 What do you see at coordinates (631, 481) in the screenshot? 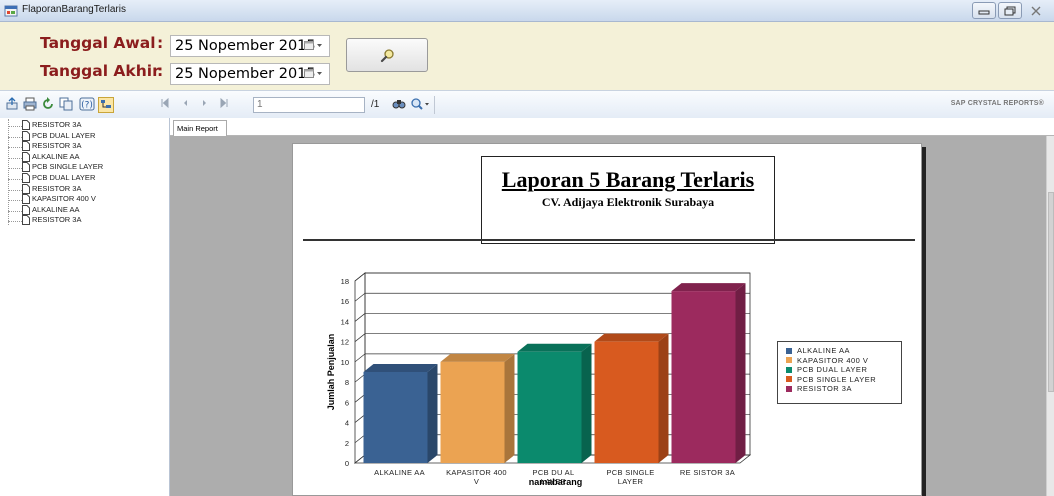
I see `x-tick-label: LAYER` at bounding box center [631, 481].